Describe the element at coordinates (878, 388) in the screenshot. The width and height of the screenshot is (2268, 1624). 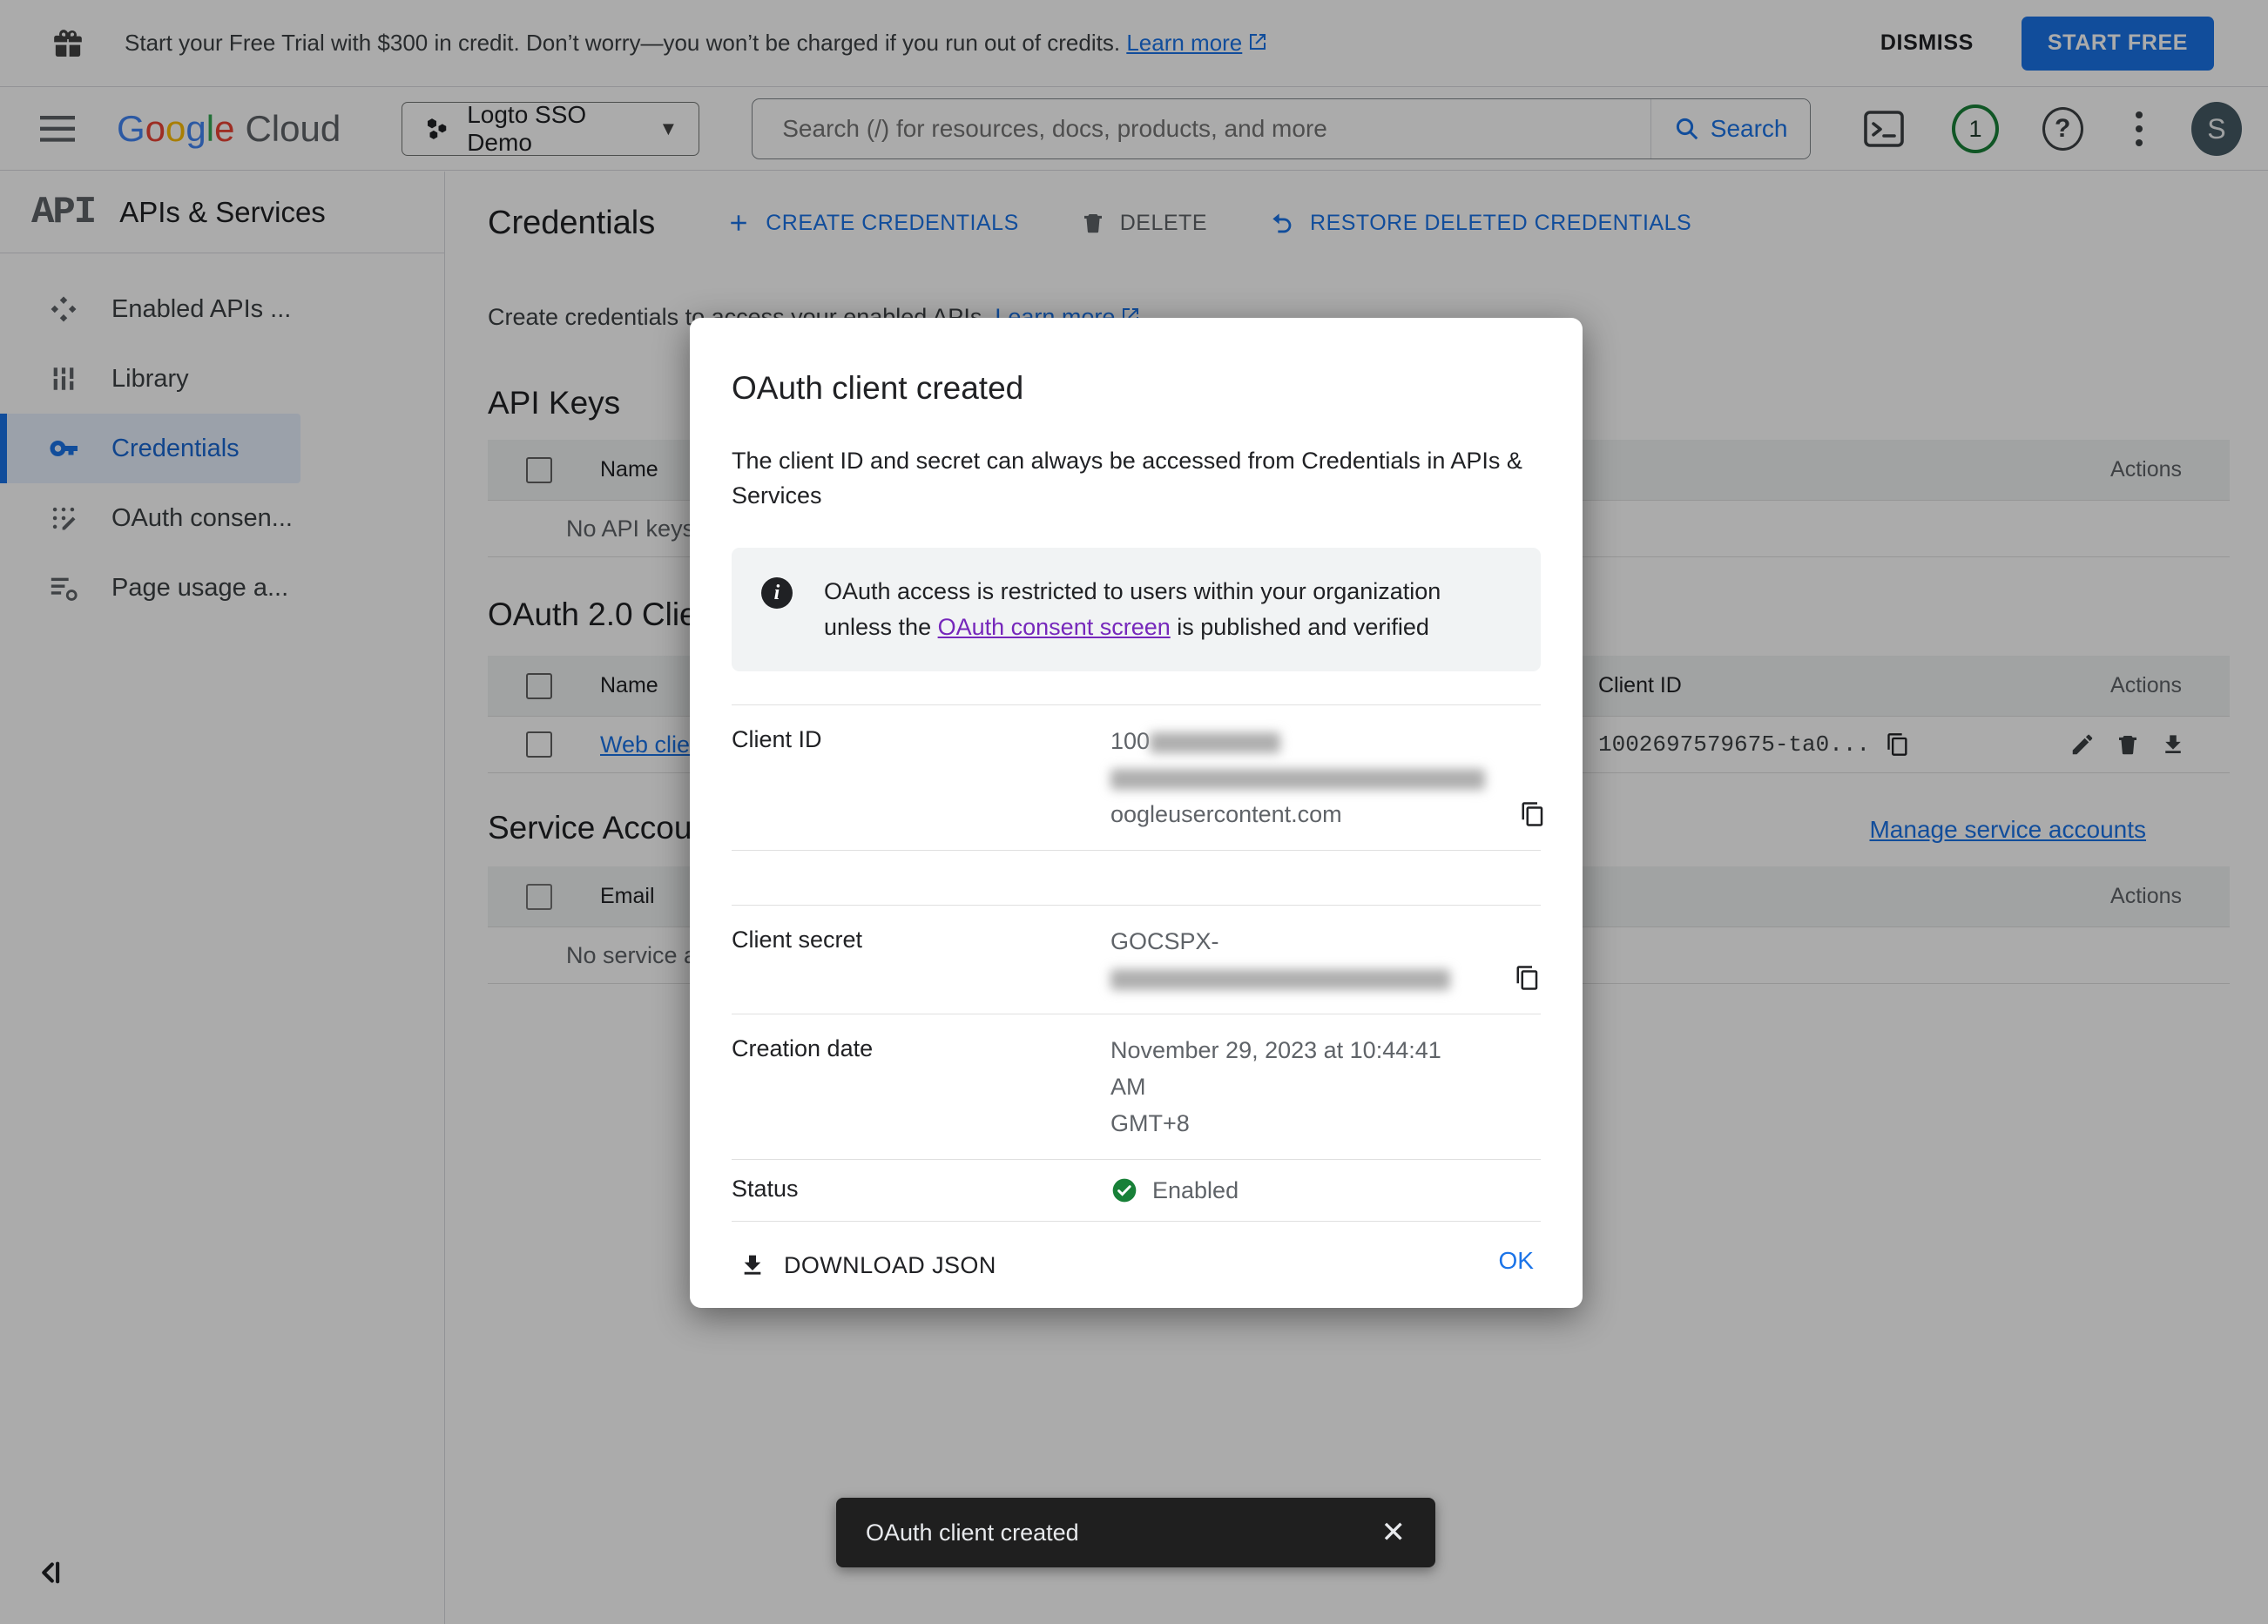
I see `dialog-title: OAuth client created` at that location.